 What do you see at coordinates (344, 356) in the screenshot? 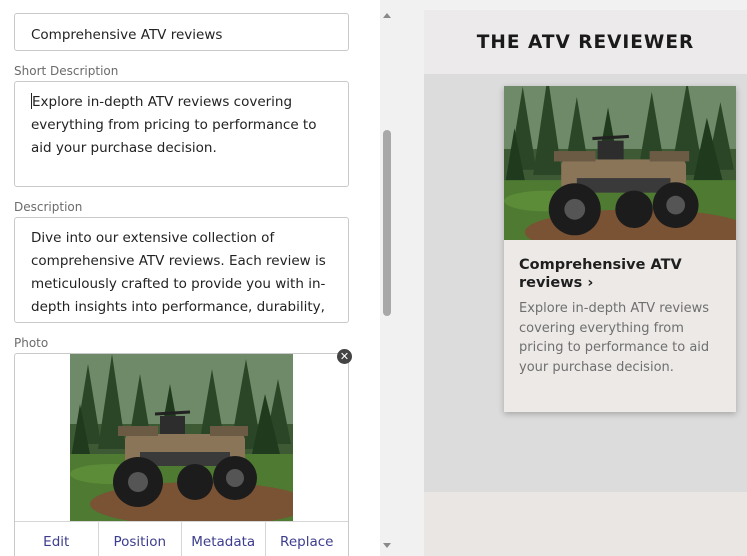
I see `close-circle-icon: ✕` at bounding box center [344, 356].